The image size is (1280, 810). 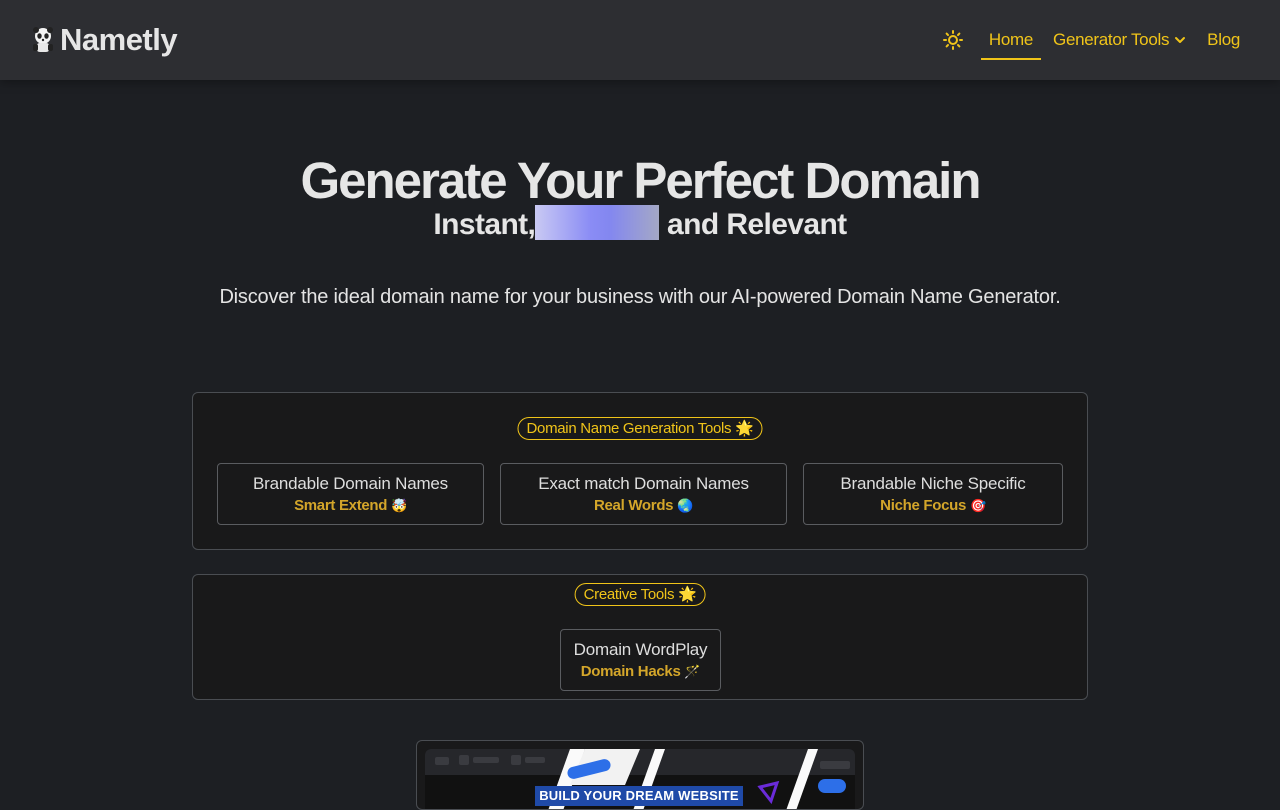 What do you see at coordinates (350, 494) in the screenshot?
I see `tool-card-brandable-domain-names: Brandable Domain Names Smart Extend 🤯` at bounding box center [350, 494].